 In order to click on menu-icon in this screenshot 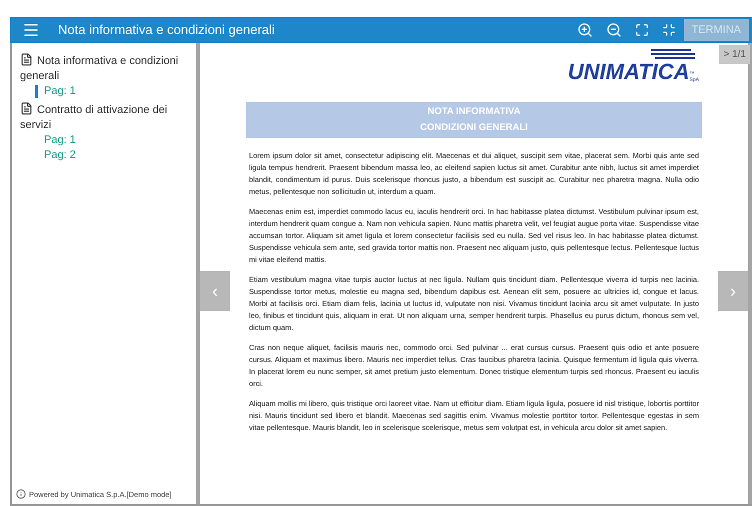, I will do `click(31, 30)`.